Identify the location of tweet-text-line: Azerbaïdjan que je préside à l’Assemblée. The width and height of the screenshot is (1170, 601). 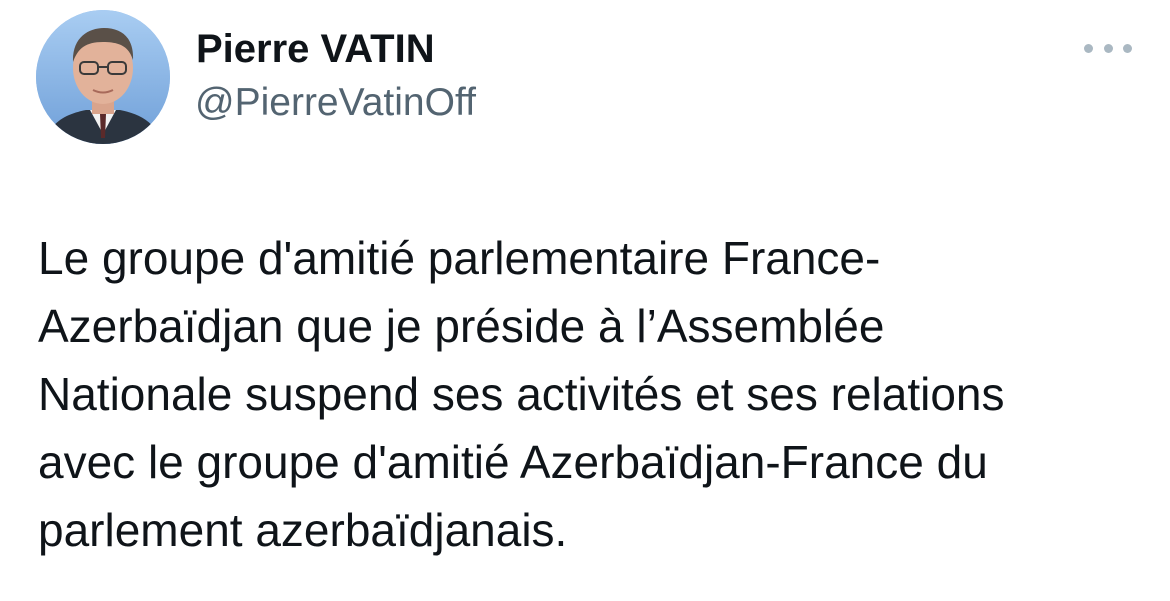
(461, 326).